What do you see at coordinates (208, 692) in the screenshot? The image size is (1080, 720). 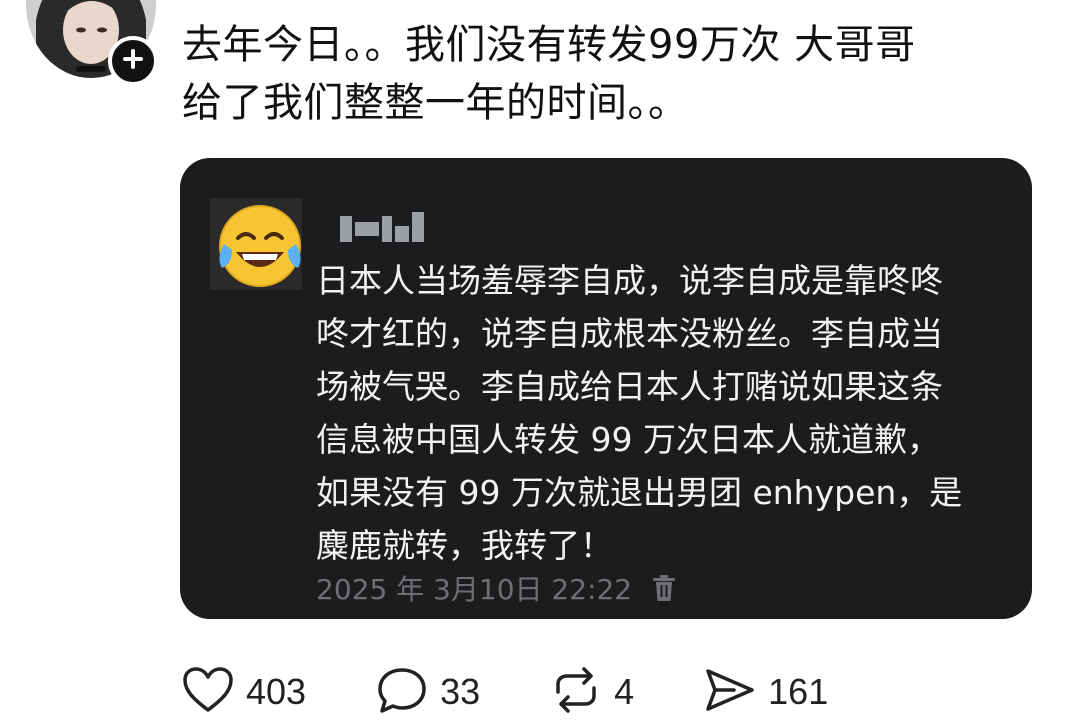 I see `heart-icon` at bounding box center [208, 692].